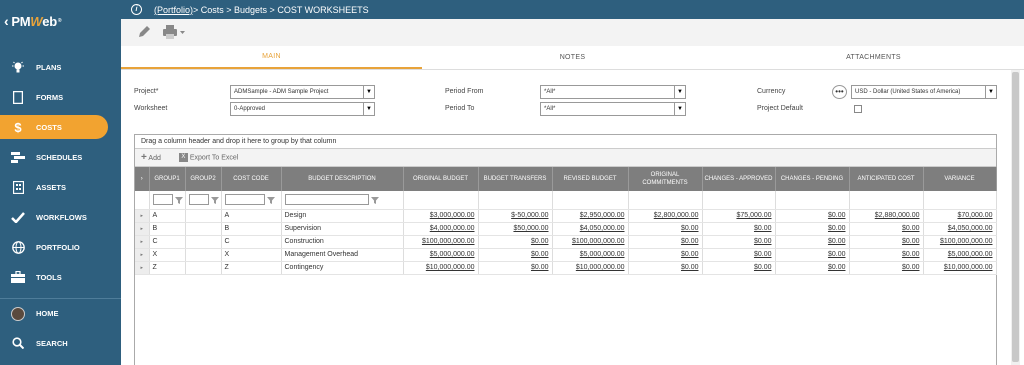  Describe the element at coordinates (924, 92) in the screenshot. I see `currency-select: USD - Dollar (United States of America) ▼` at that location.